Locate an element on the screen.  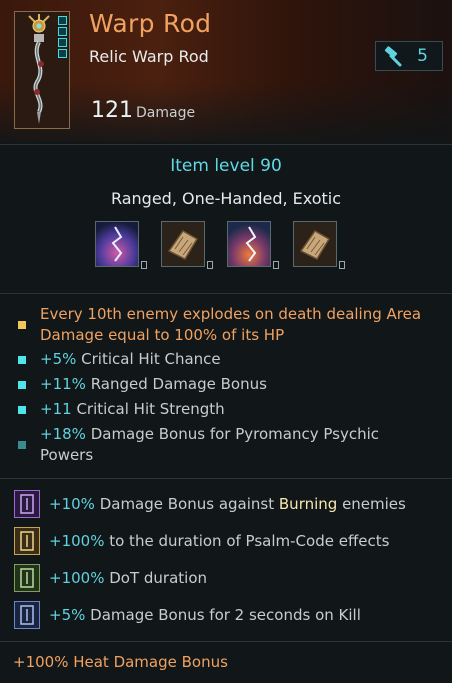
dim-bullet-icon is located at coordinates (22, 445).